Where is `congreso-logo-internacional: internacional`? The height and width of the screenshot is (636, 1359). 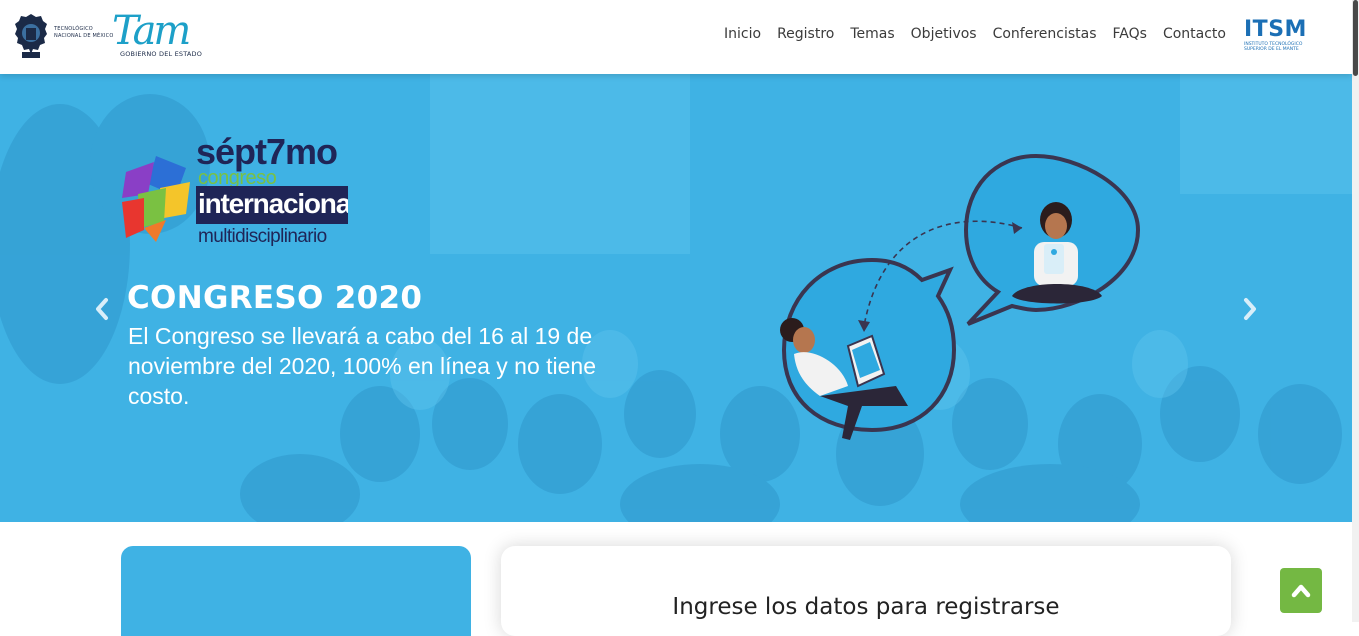 congreso-logo-internacional: internacional is located at coordinates (272, 205).